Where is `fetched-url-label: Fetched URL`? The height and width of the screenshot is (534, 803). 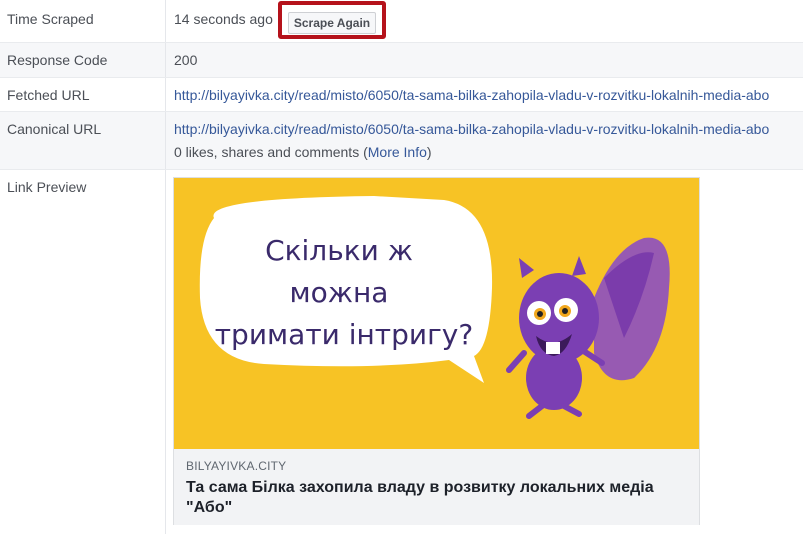
fetched-url-label: Fetched URL is located at coordinates (83, 94).